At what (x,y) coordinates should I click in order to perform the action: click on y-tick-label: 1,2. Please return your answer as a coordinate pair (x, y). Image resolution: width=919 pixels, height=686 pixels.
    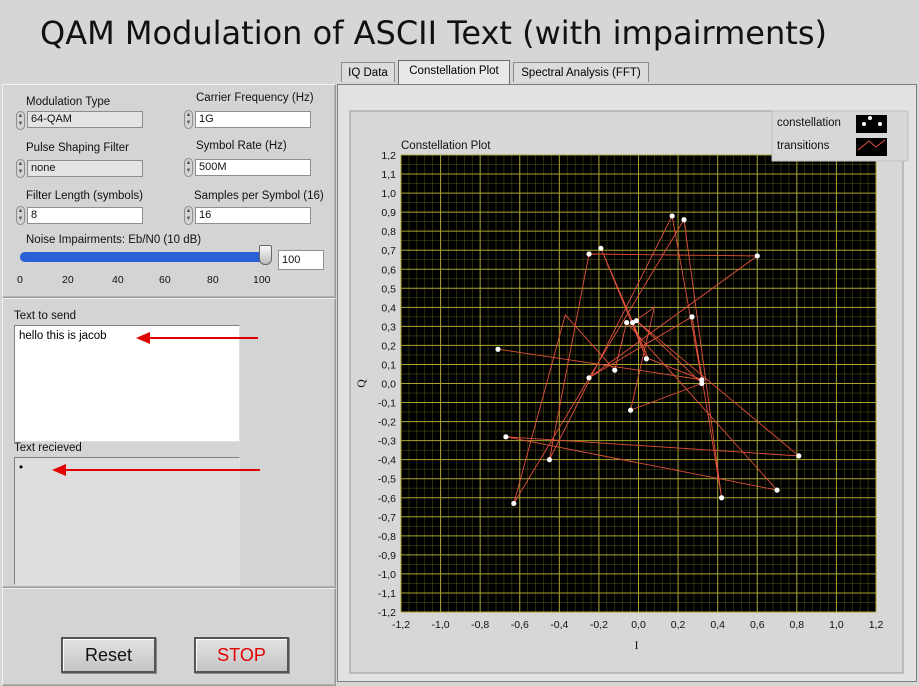
    Looking at the image, I should click on (388, 156).